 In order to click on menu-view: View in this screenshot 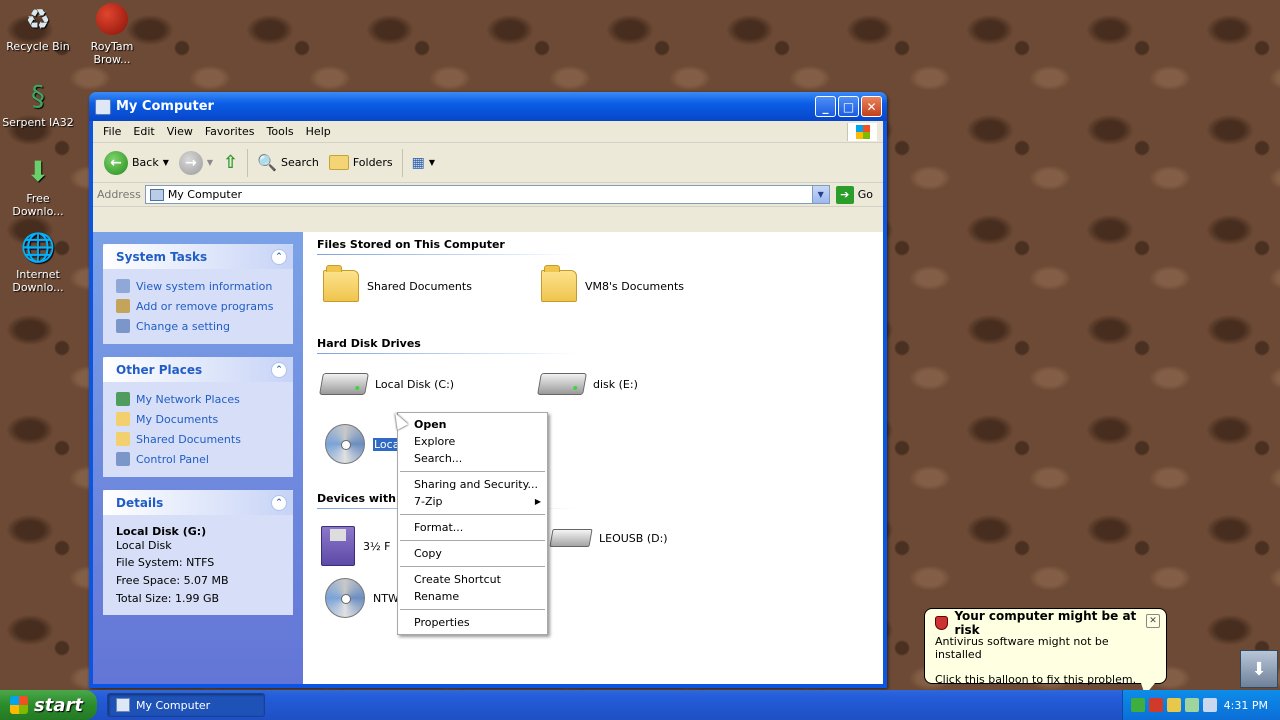, I will do `click(180, 131)`.